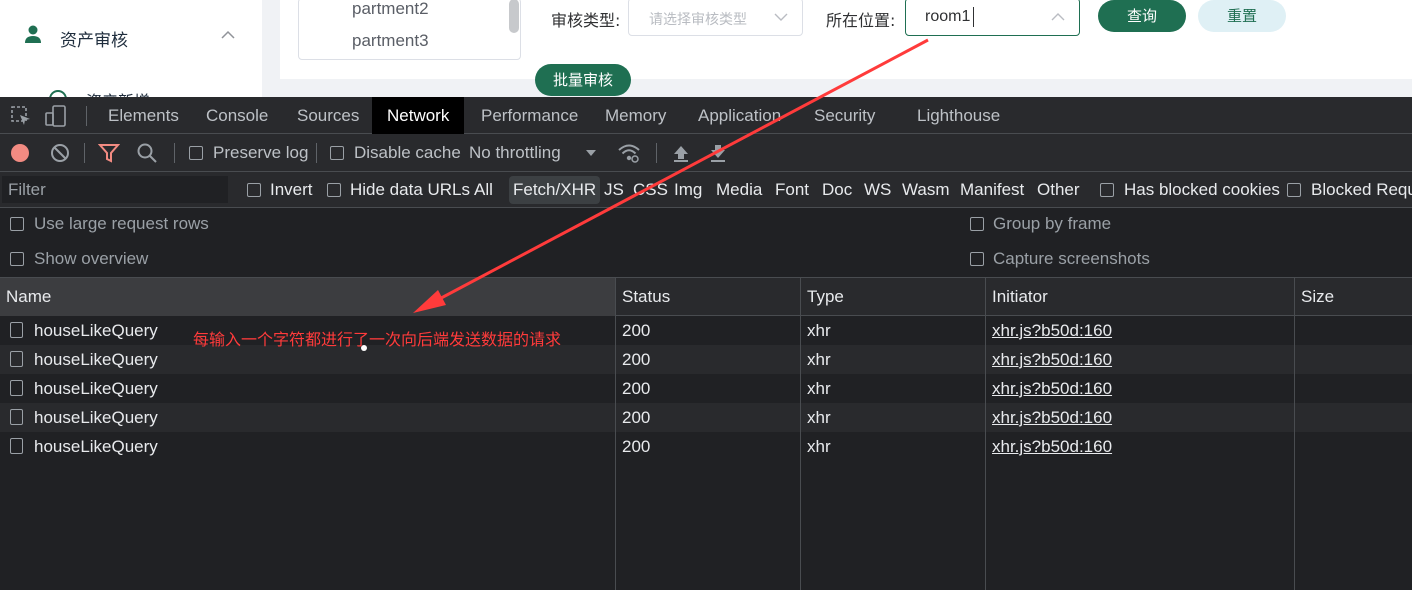 This screenshot has height=590, width=1412. What do you see at coordinates (115, 189) in the screenshot?
I see `filter-input` at bounding box center [115, 189].